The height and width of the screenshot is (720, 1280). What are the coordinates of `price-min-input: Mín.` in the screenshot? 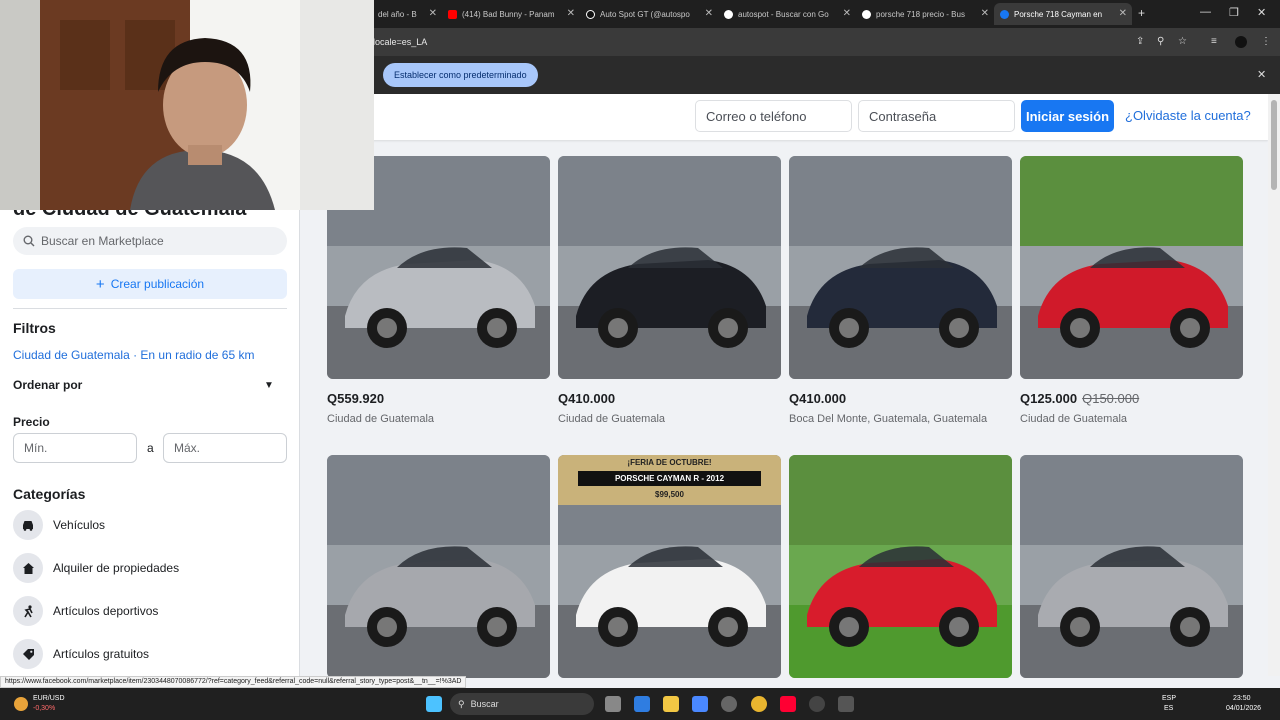 It's located at (75, 448).